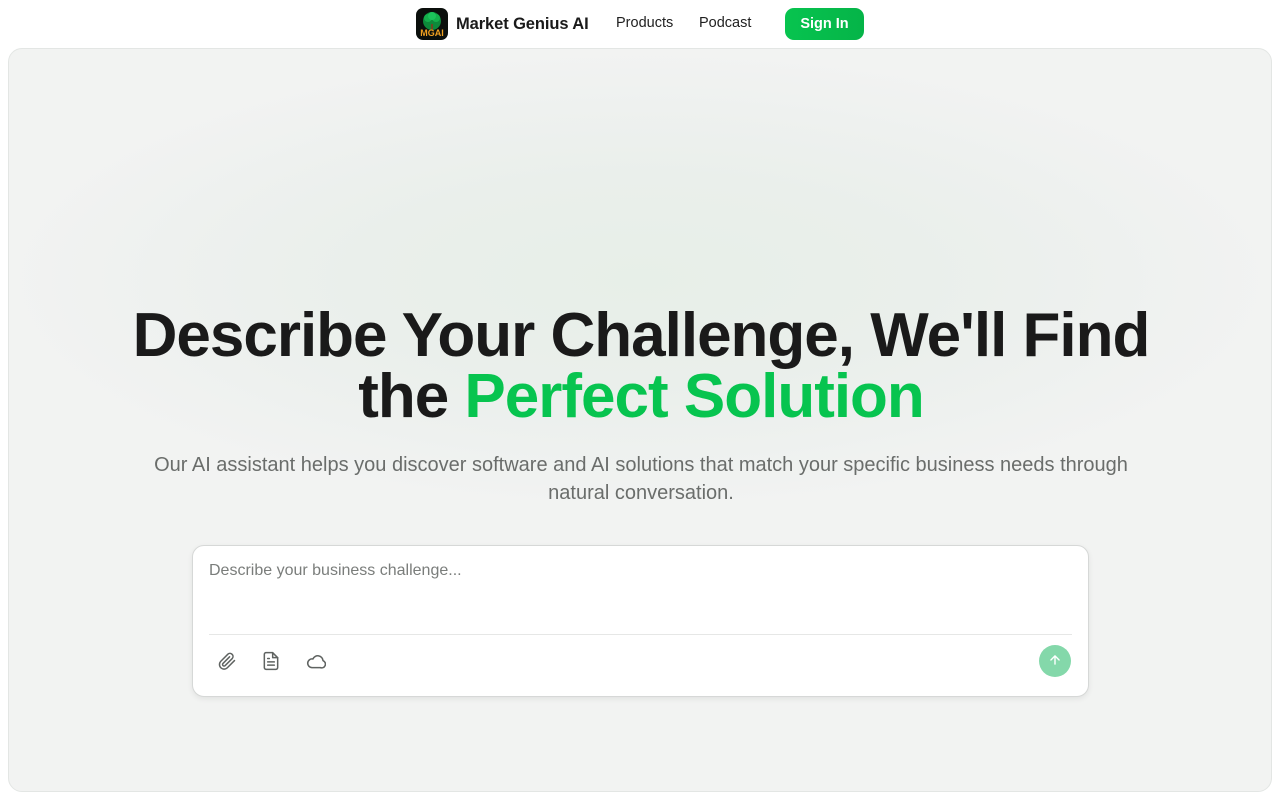 The image size is (1280, 800). I want to click on sign-in-button: Sign In, so click(824, 24).